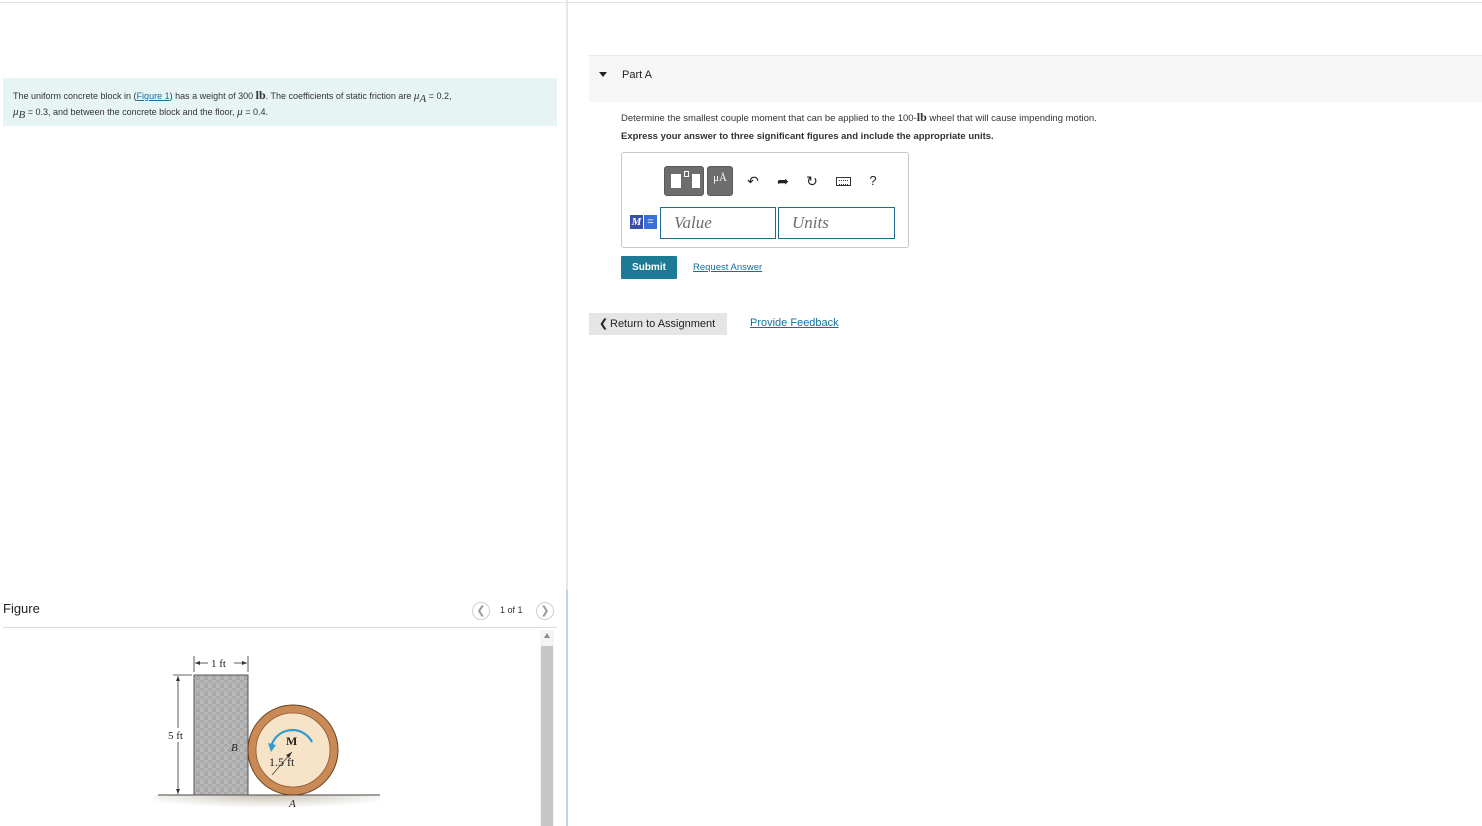 The image size is (1482, 826). What do you see at coordinates (765, 200) in the screenshot?
I see `answer-box: μÅ ↶ ➦ ↻ ? M = Value Units` at bounding box center [765, 200].